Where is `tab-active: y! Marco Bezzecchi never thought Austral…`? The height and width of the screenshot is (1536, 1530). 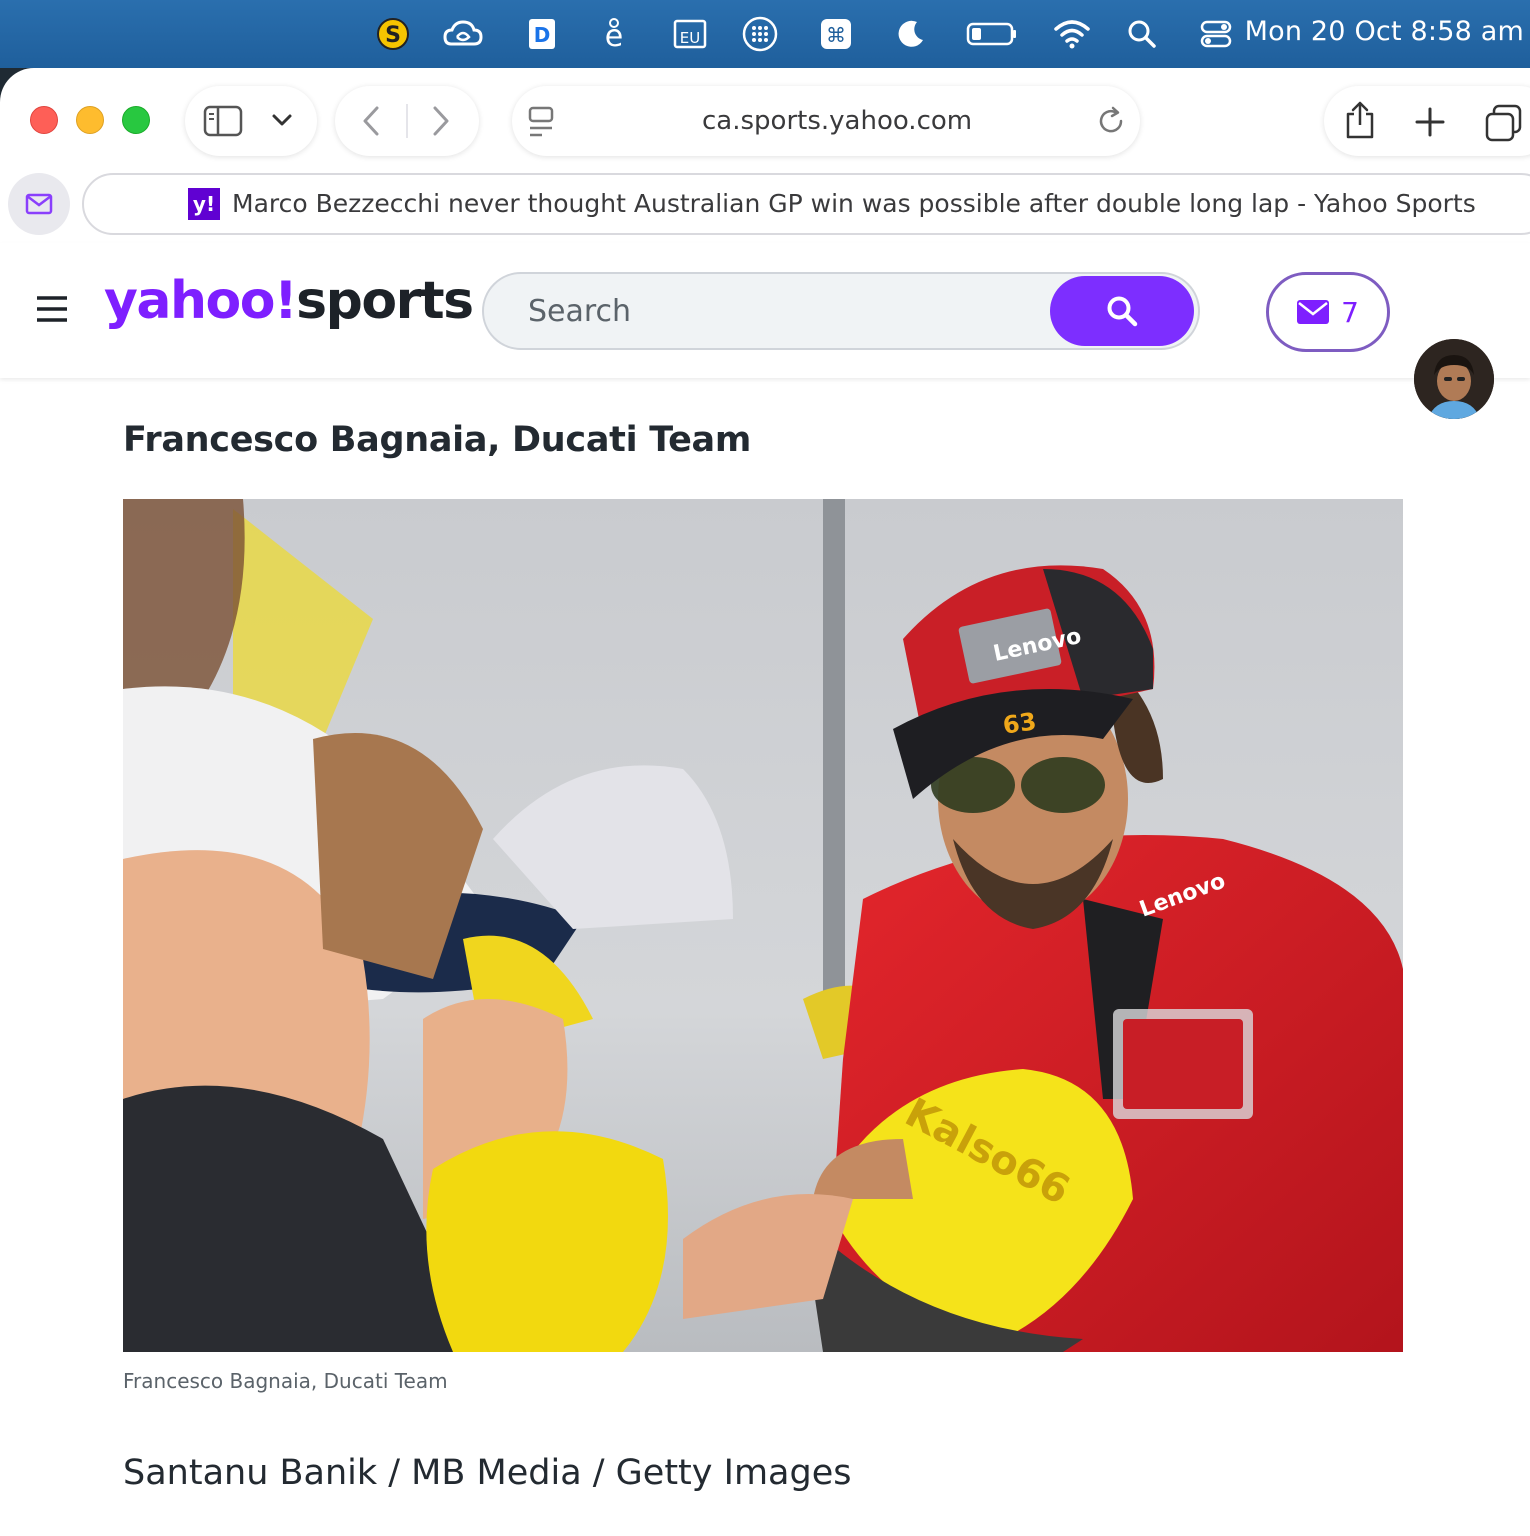
tab-active: y! Marco Bezzecchi never thought Austral… is located at coordinates (806, 204).